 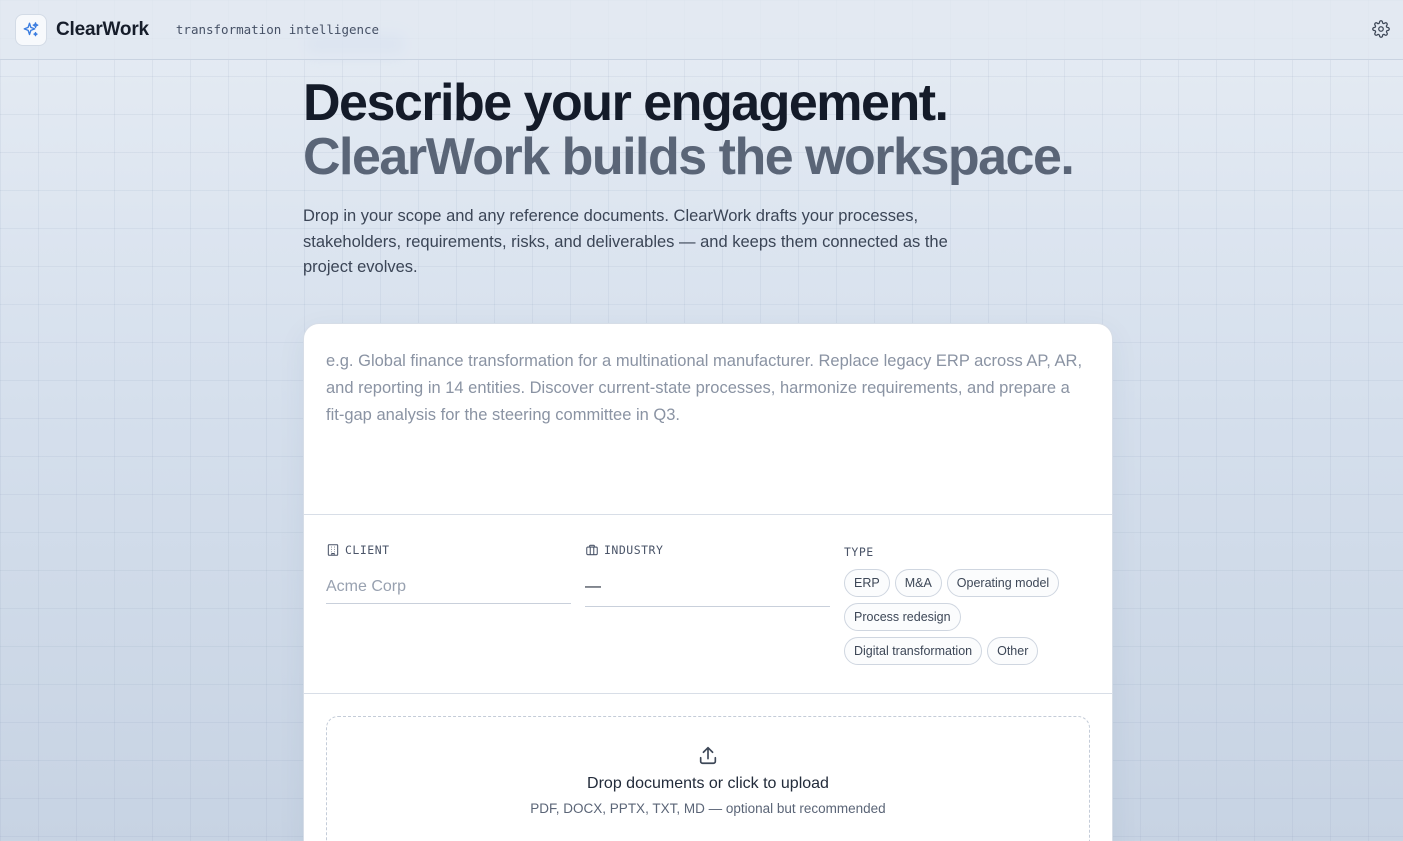 I want to click on industry-label: INDUSTRY, so click(x=634, y=550).